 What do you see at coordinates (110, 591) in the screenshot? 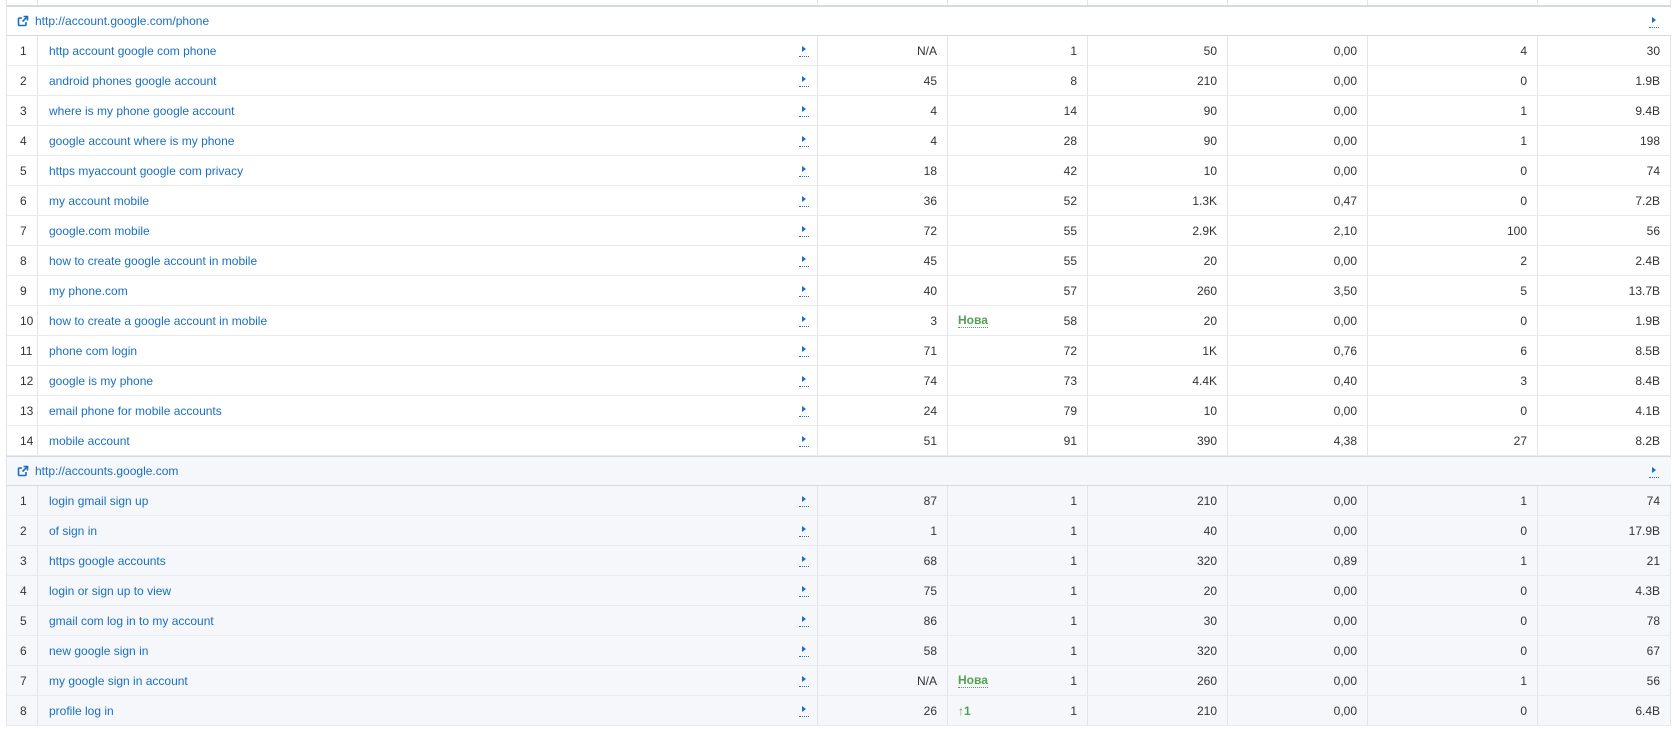
I see `keyword-link: login or sign up to view` at bounding box center [110, 591].